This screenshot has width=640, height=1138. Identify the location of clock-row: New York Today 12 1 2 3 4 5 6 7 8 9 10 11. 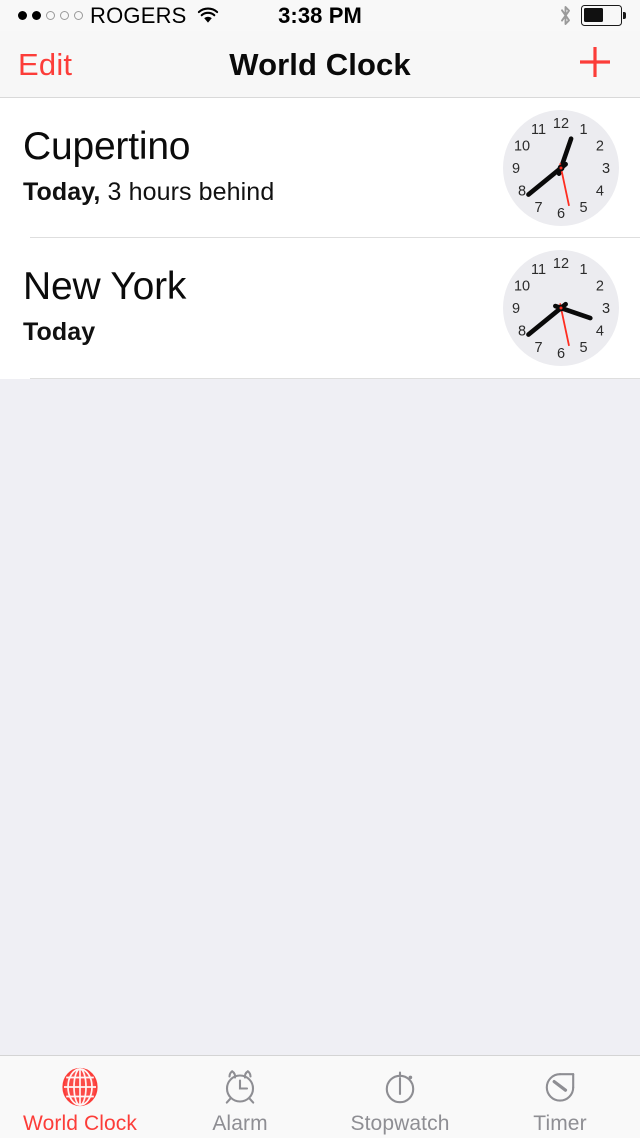
(320, 308).